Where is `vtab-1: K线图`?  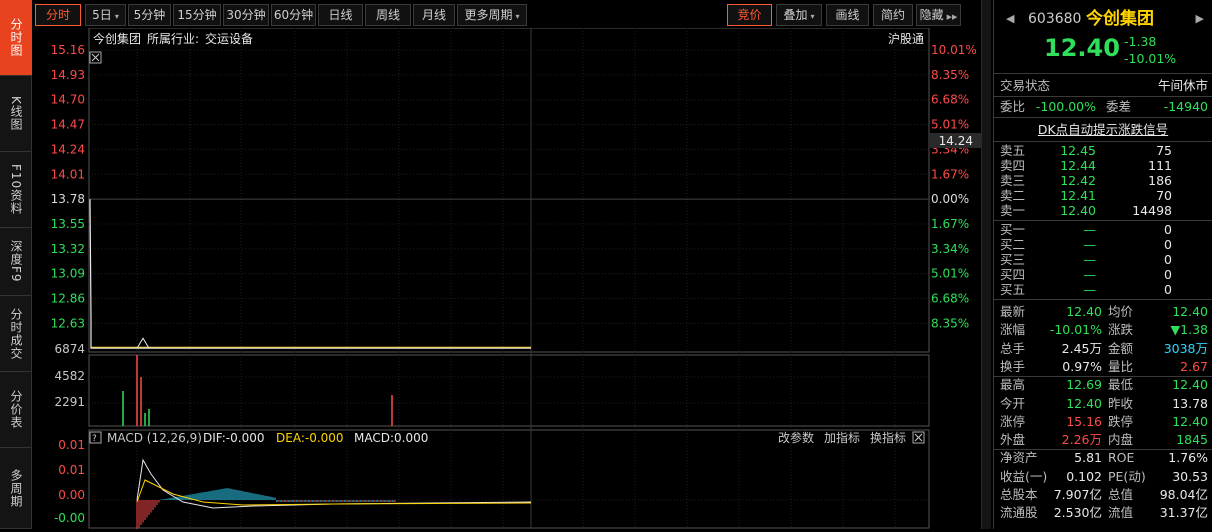
vtab-1: K线图 is located at coordinates (16, 114).